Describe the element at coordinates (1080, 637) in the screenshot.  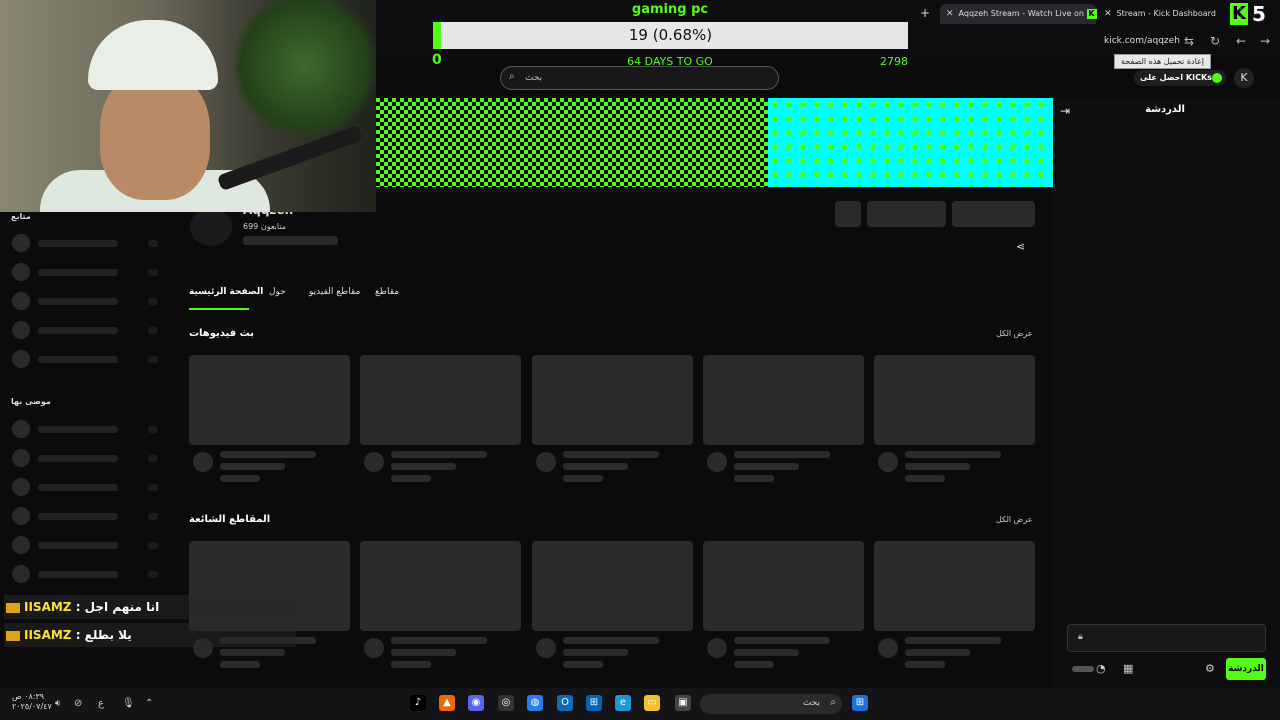
I see `lock-icon: 🔒︎` at that location.